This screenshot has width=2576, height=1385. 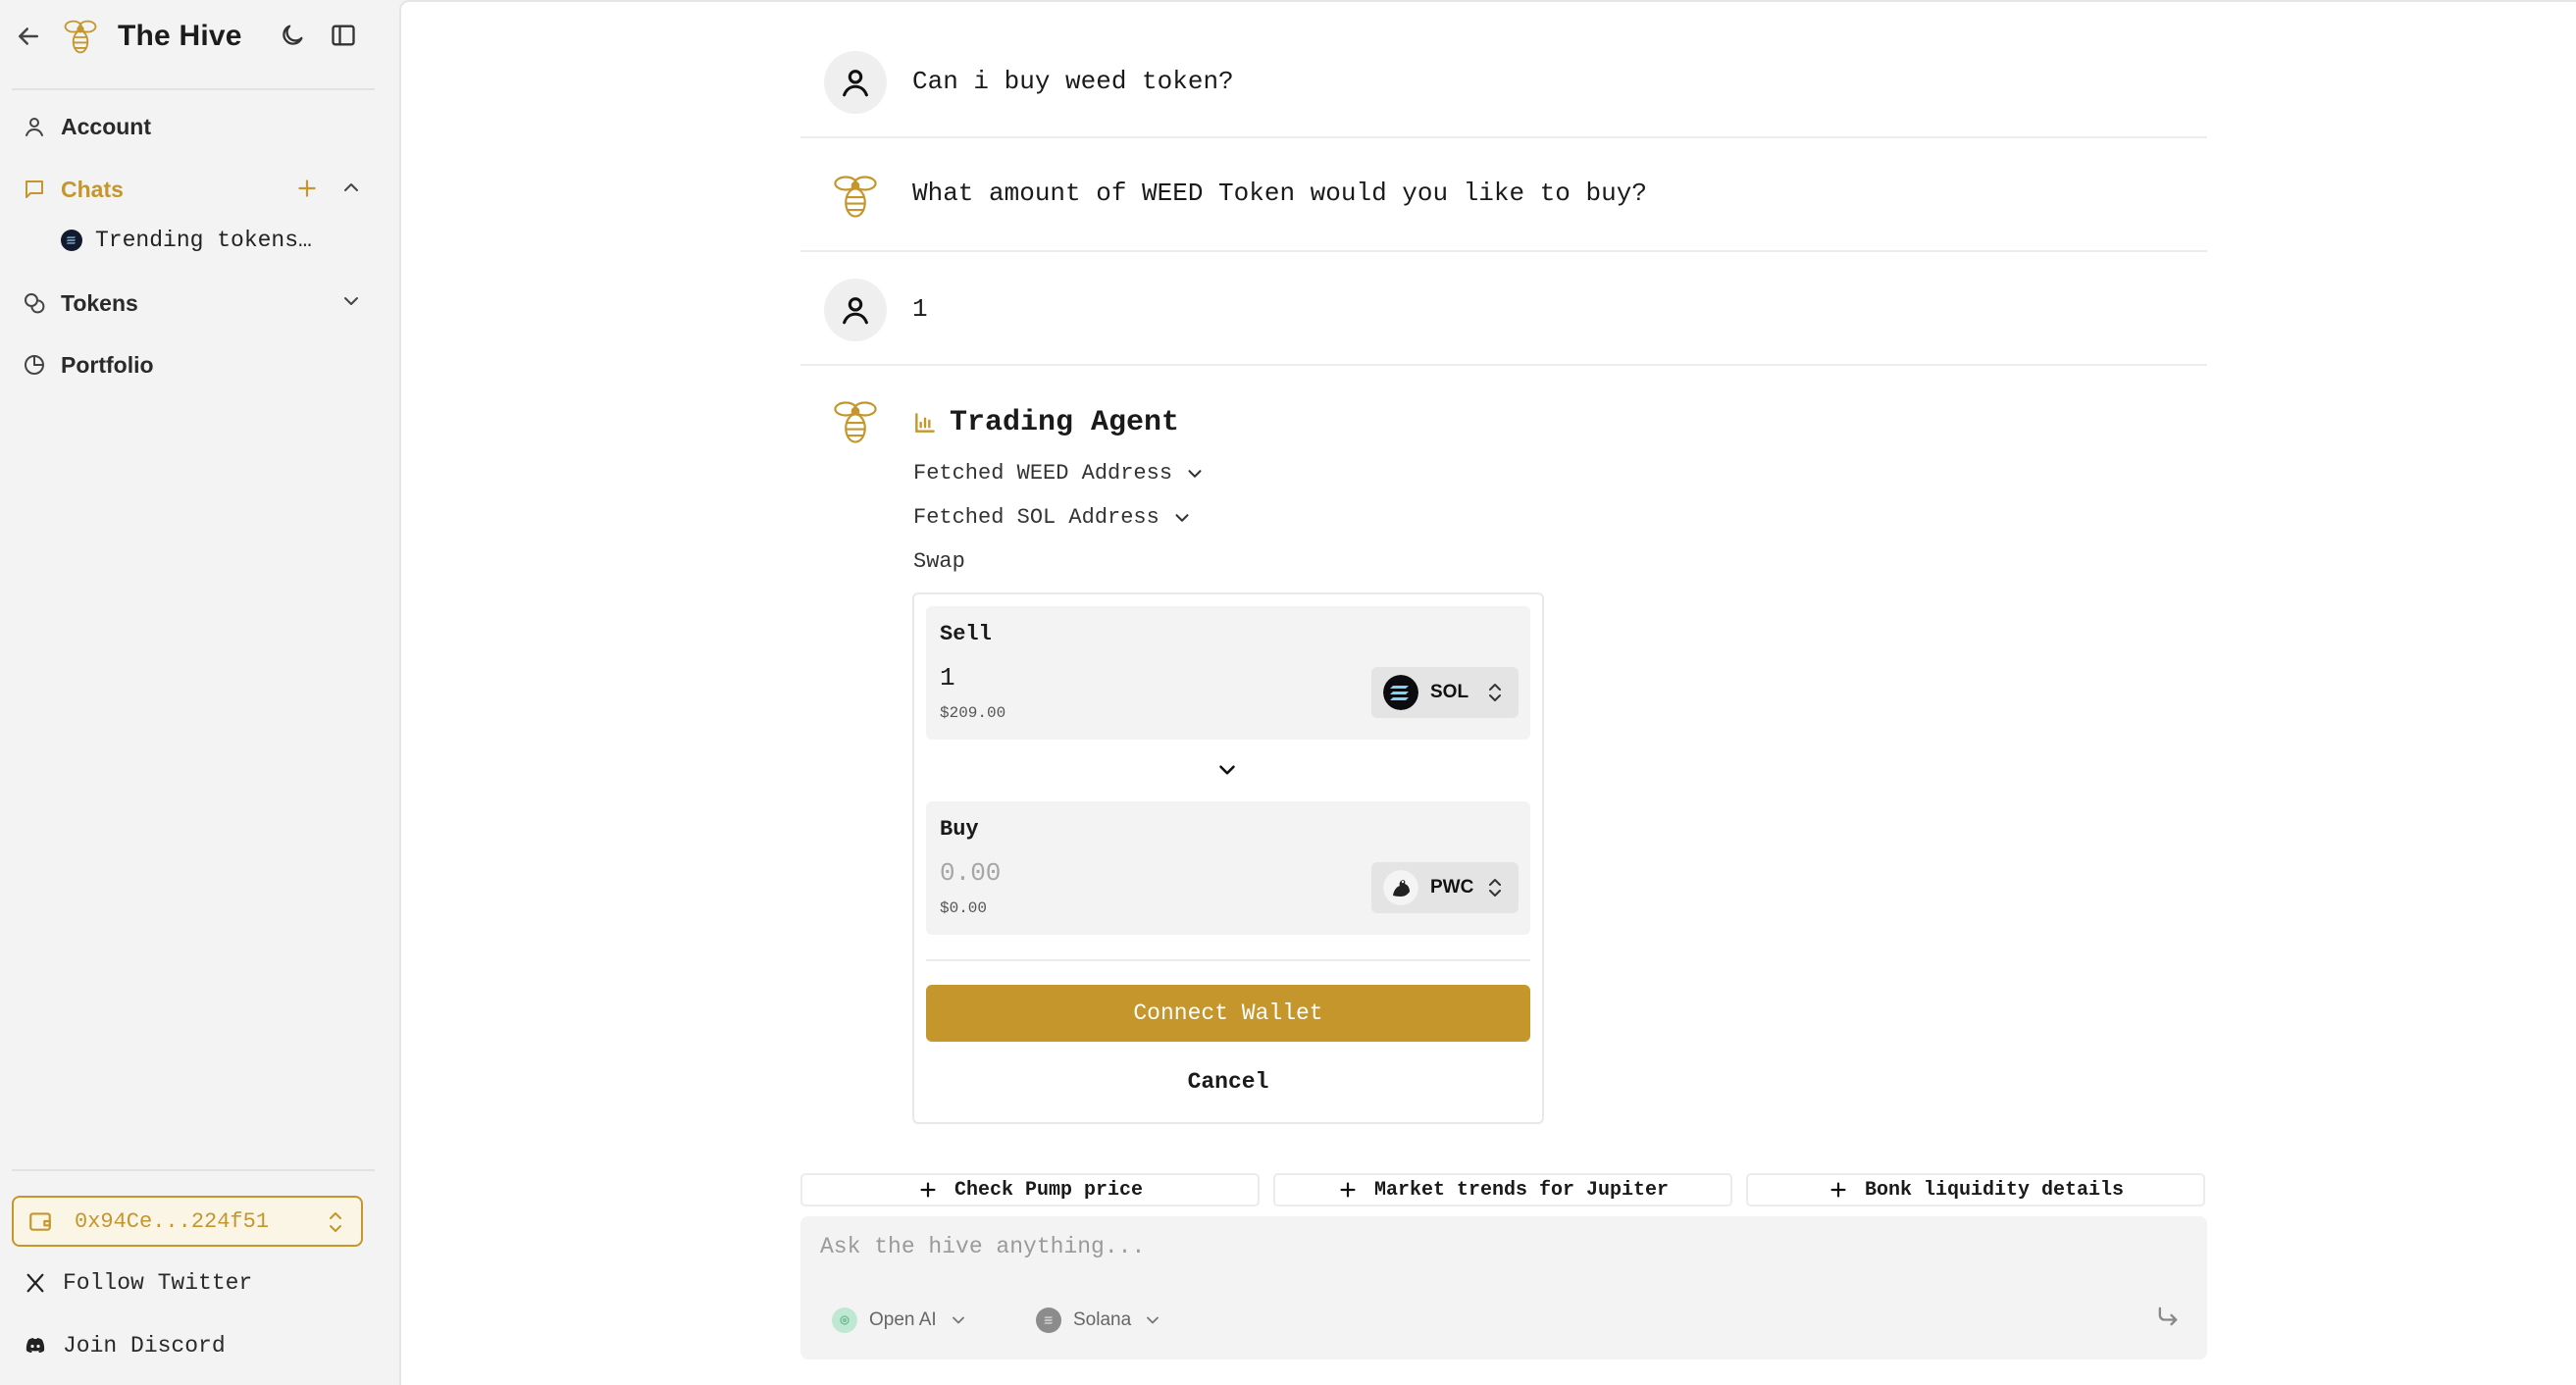 What do you see at coordinates (1449, 692) in the screenshot?
I see `sell-token-symbol: SOL` at bounding box center [1449, 692].